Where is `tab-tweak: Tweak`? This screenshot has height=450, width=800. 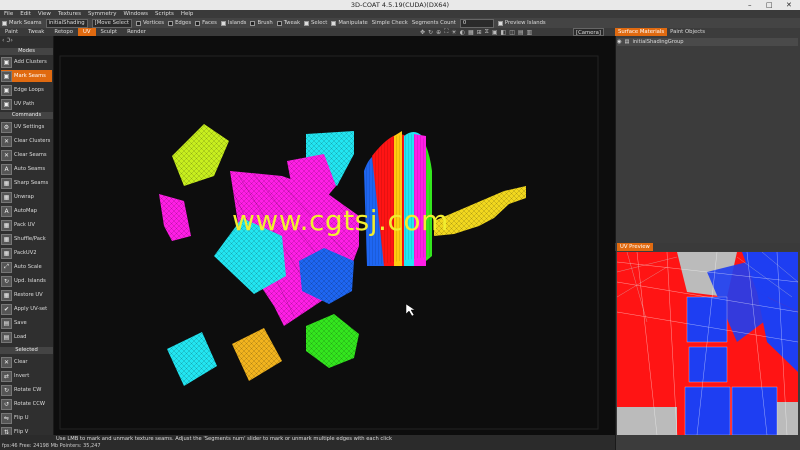
tab-tweak: Tweak is located at coordinates (36, 32).